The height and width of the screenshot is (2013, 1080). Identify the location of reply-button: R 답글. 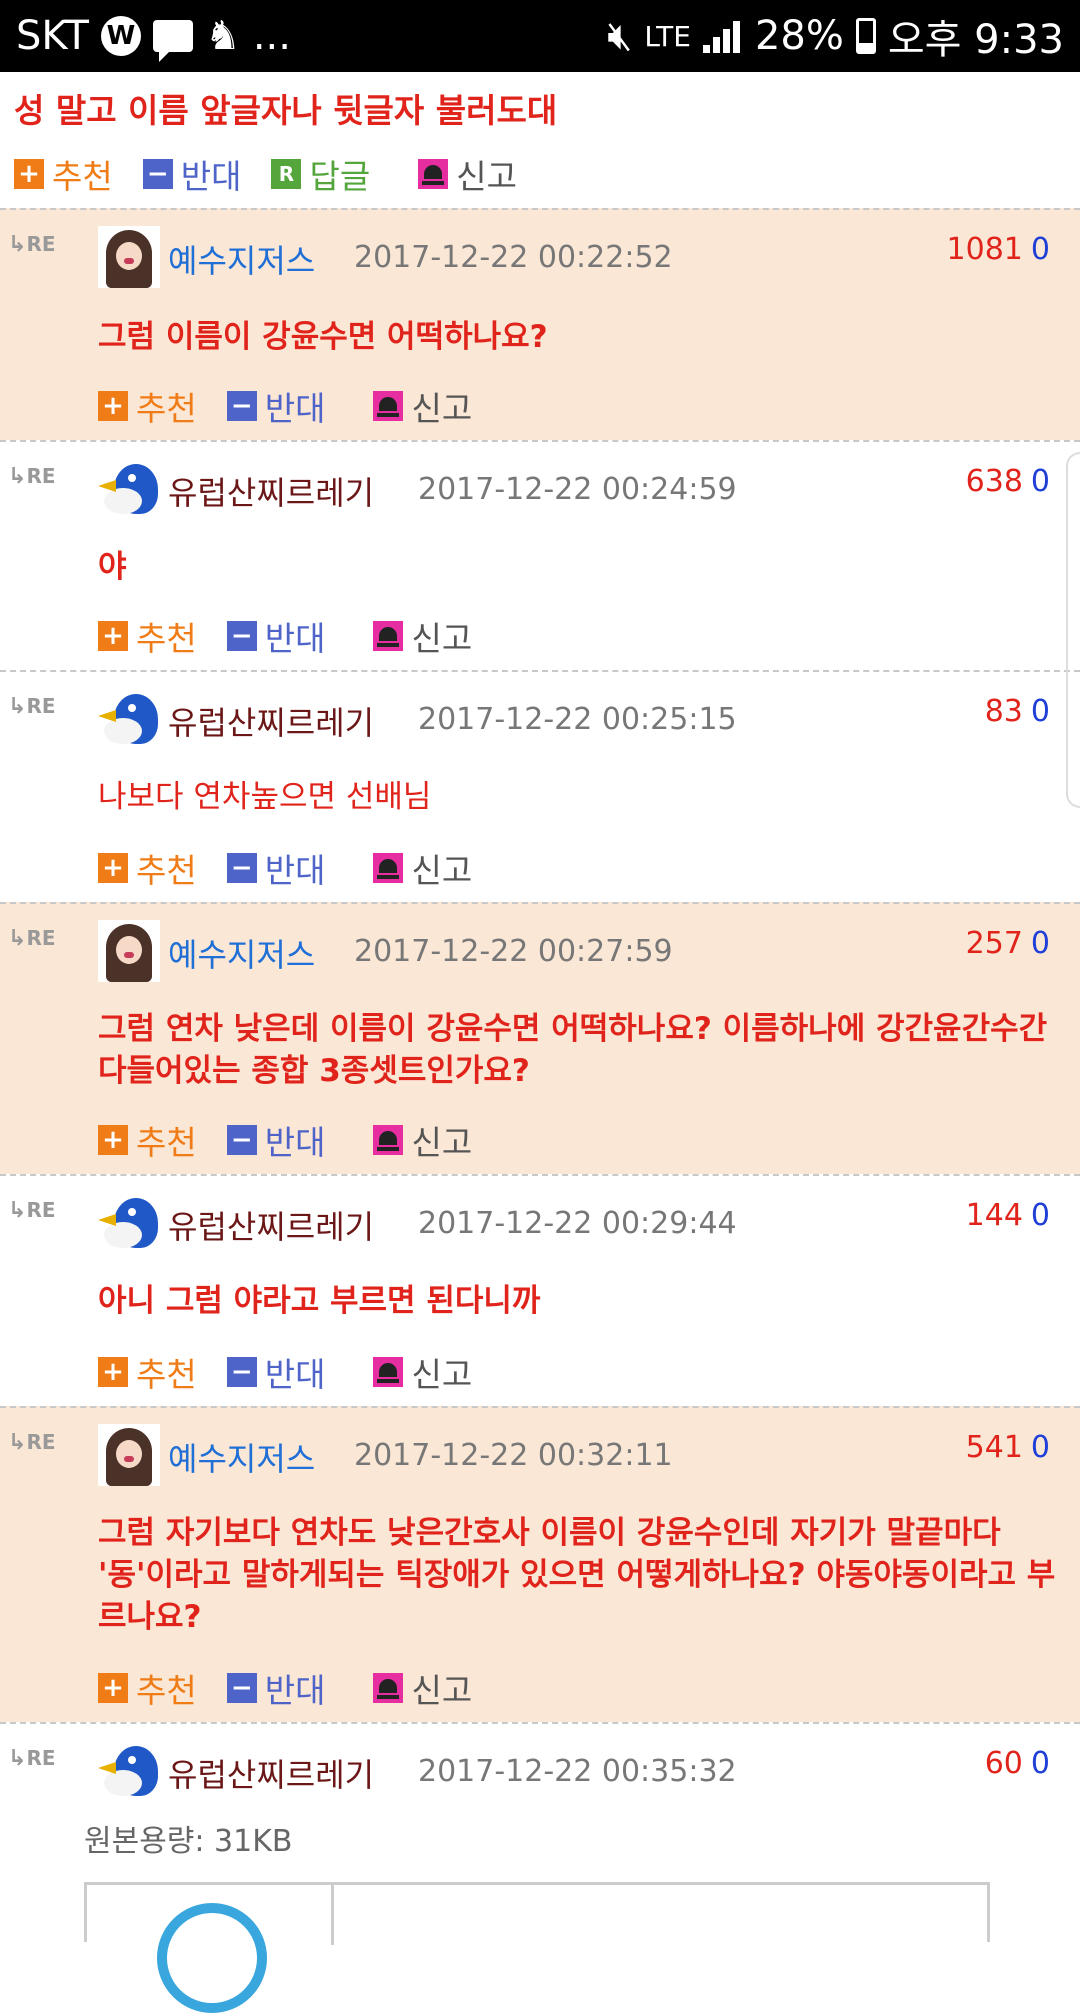
(320, 174).